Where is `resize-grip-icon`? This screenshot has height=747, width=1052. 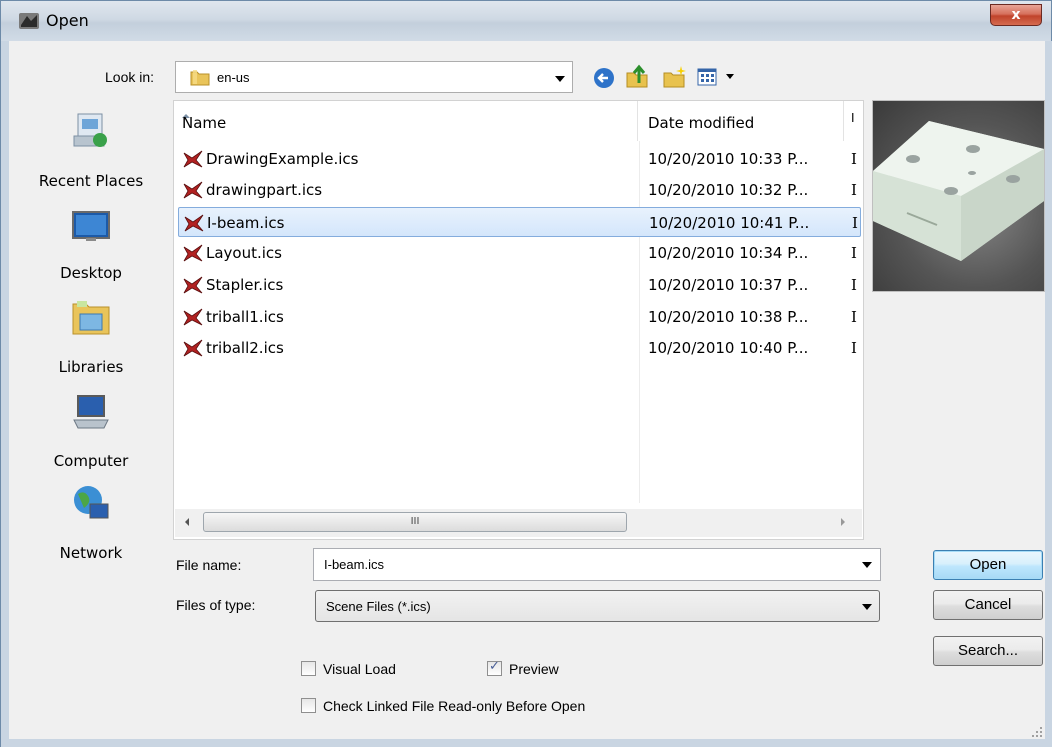
resize-grip-icon is located at coordinates (1037, 732).